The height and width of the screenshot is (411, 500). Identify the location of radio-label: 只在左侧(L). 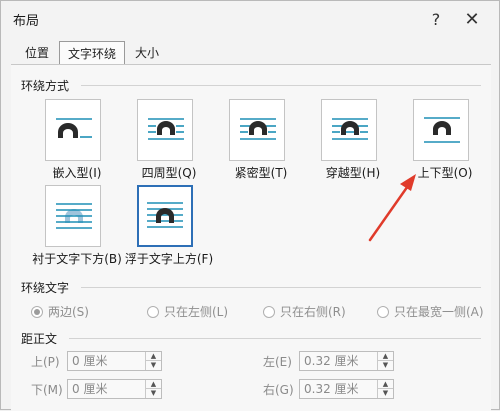
(196, 312).